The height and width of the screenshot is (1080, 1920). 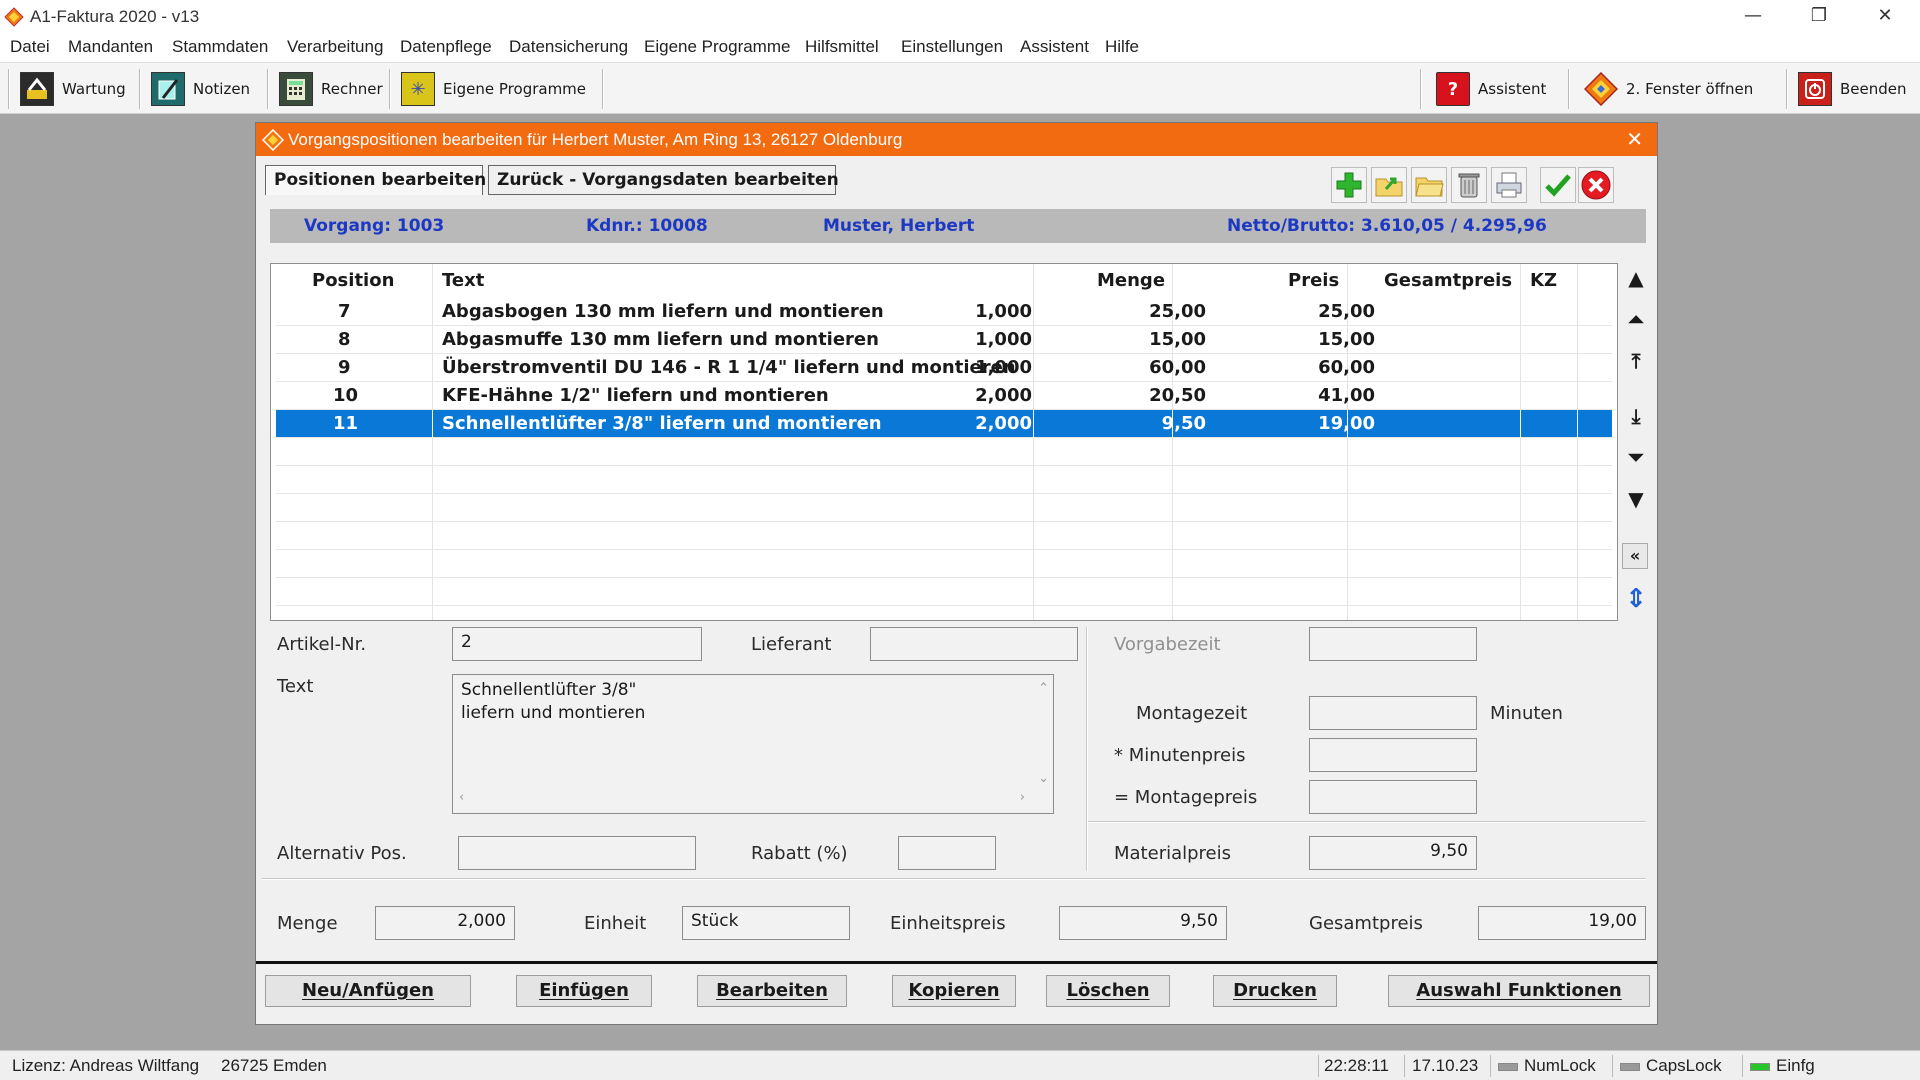 I want to click on montagezeit-input, so click(x=1393, y=713).